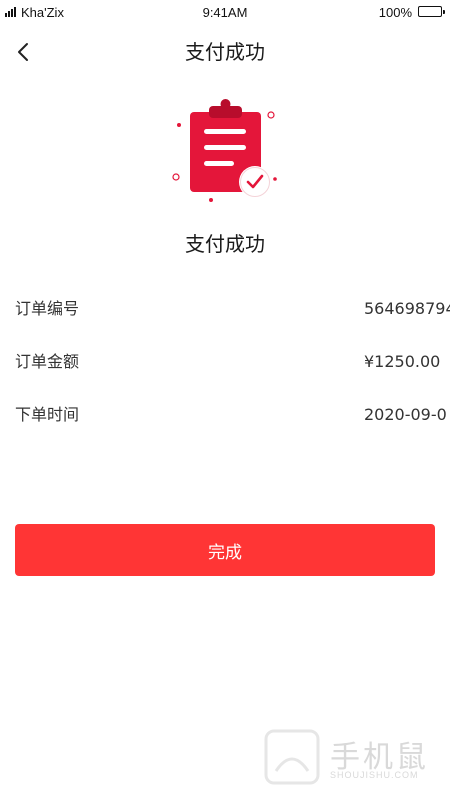 The width and height of the screenshot is (450, 800). I want to click on page-title: 支付成功, so click(225, 52).